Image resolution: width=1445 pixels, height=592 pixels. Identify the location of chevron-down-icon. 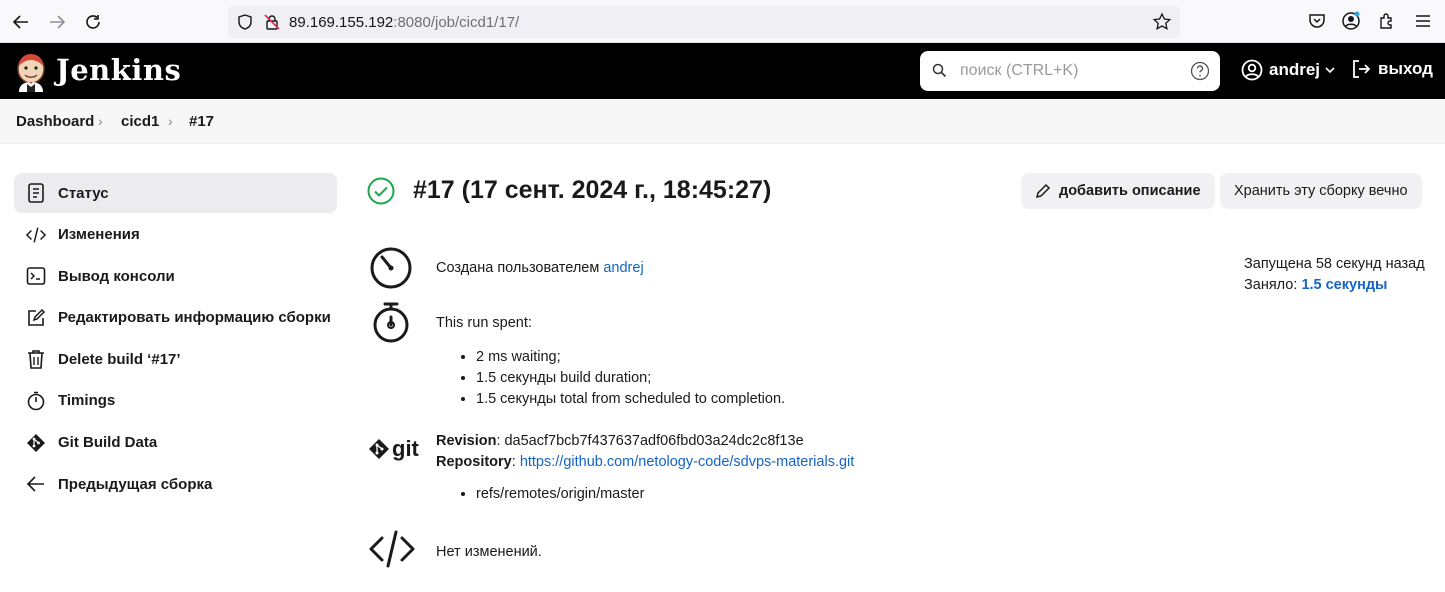
(1330, 70).